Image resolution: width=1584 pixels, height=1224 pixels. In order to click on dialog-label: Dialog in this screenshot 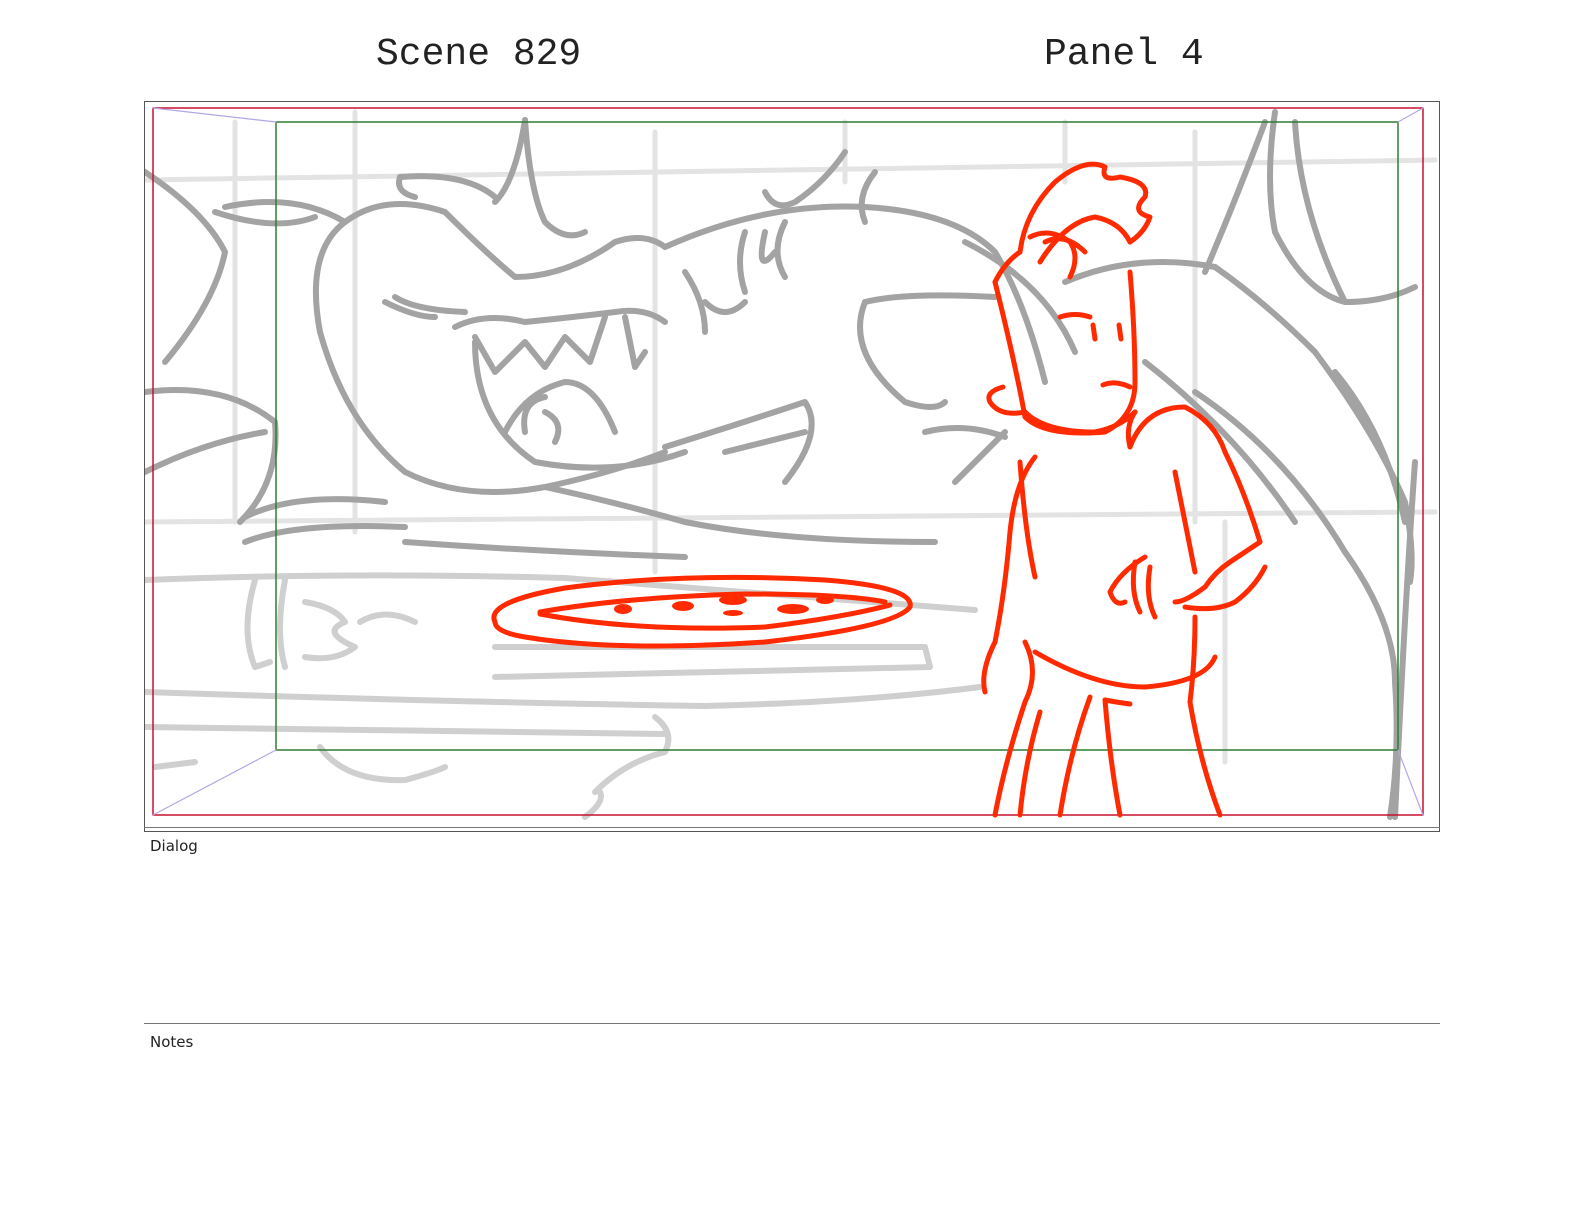, I will do `click(174, 846)`.